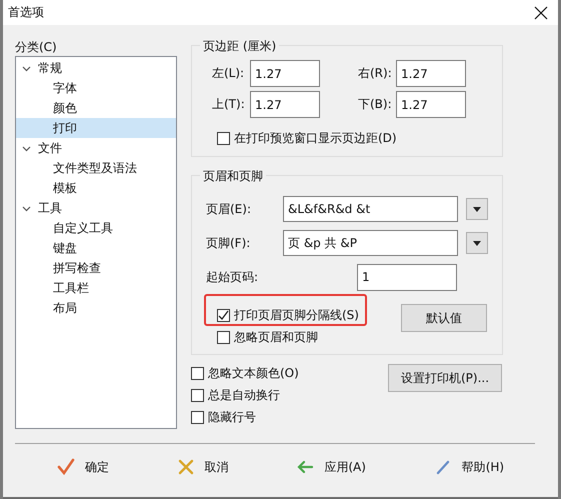 The height and width of the screenshot is (499, 561). Describe the element at coordinates (331, 467) in the screenshot. I see `dialog-button: 应用(A)` at that location.